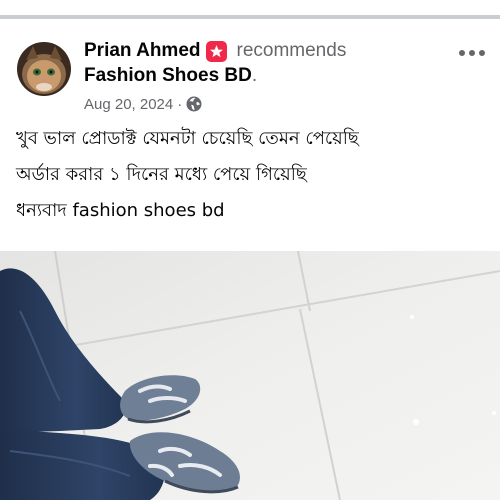 This screenshot has width=500, height=500. What do you see at coordinates (128, 104) in the screenshot?
I see `post-date: Aug 20, 2024` at bounding box center [128, 104].